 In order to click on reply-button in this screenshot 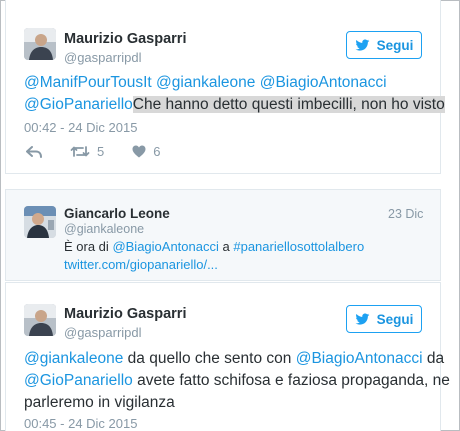, I will do `click(34, 151)`.